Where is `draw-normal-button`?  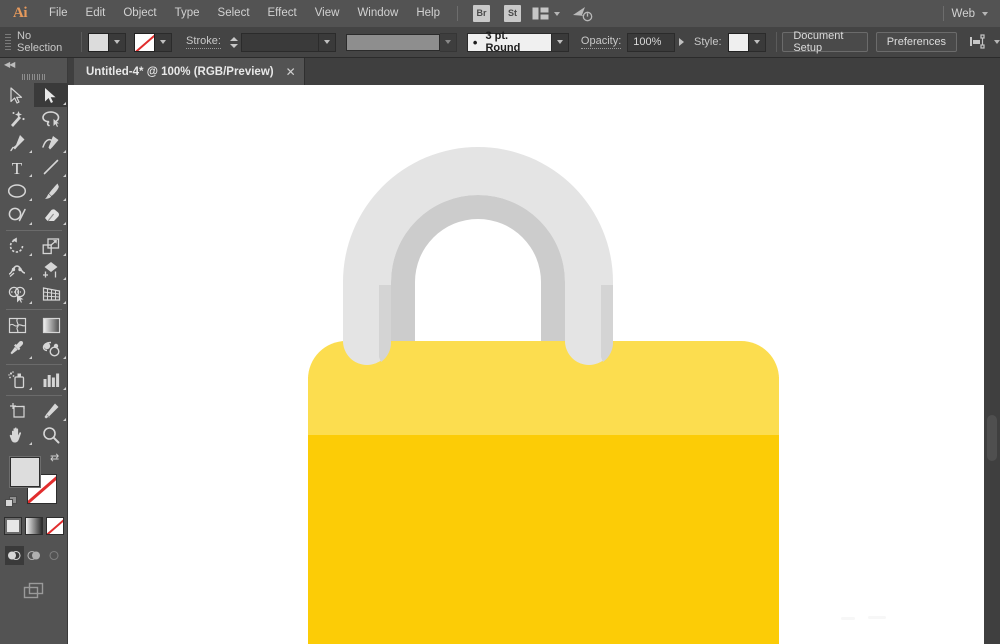 draw-normal-button is located at coordinates (14, 555).